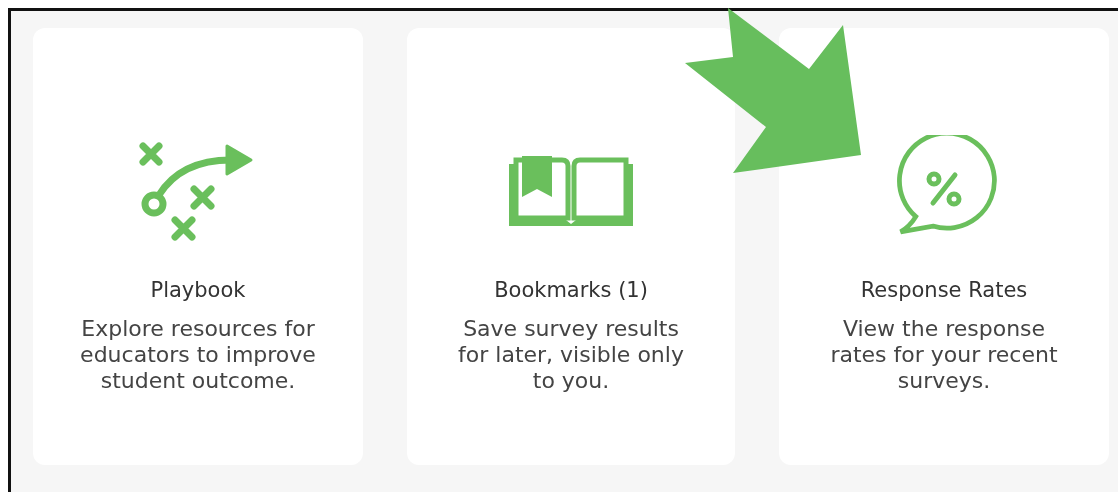  What do you see at coordinates (198, 355) in the screenshot?
I see `card-description: Explore resources for educators to improve student outcome.` at bounding box center [198, 355].